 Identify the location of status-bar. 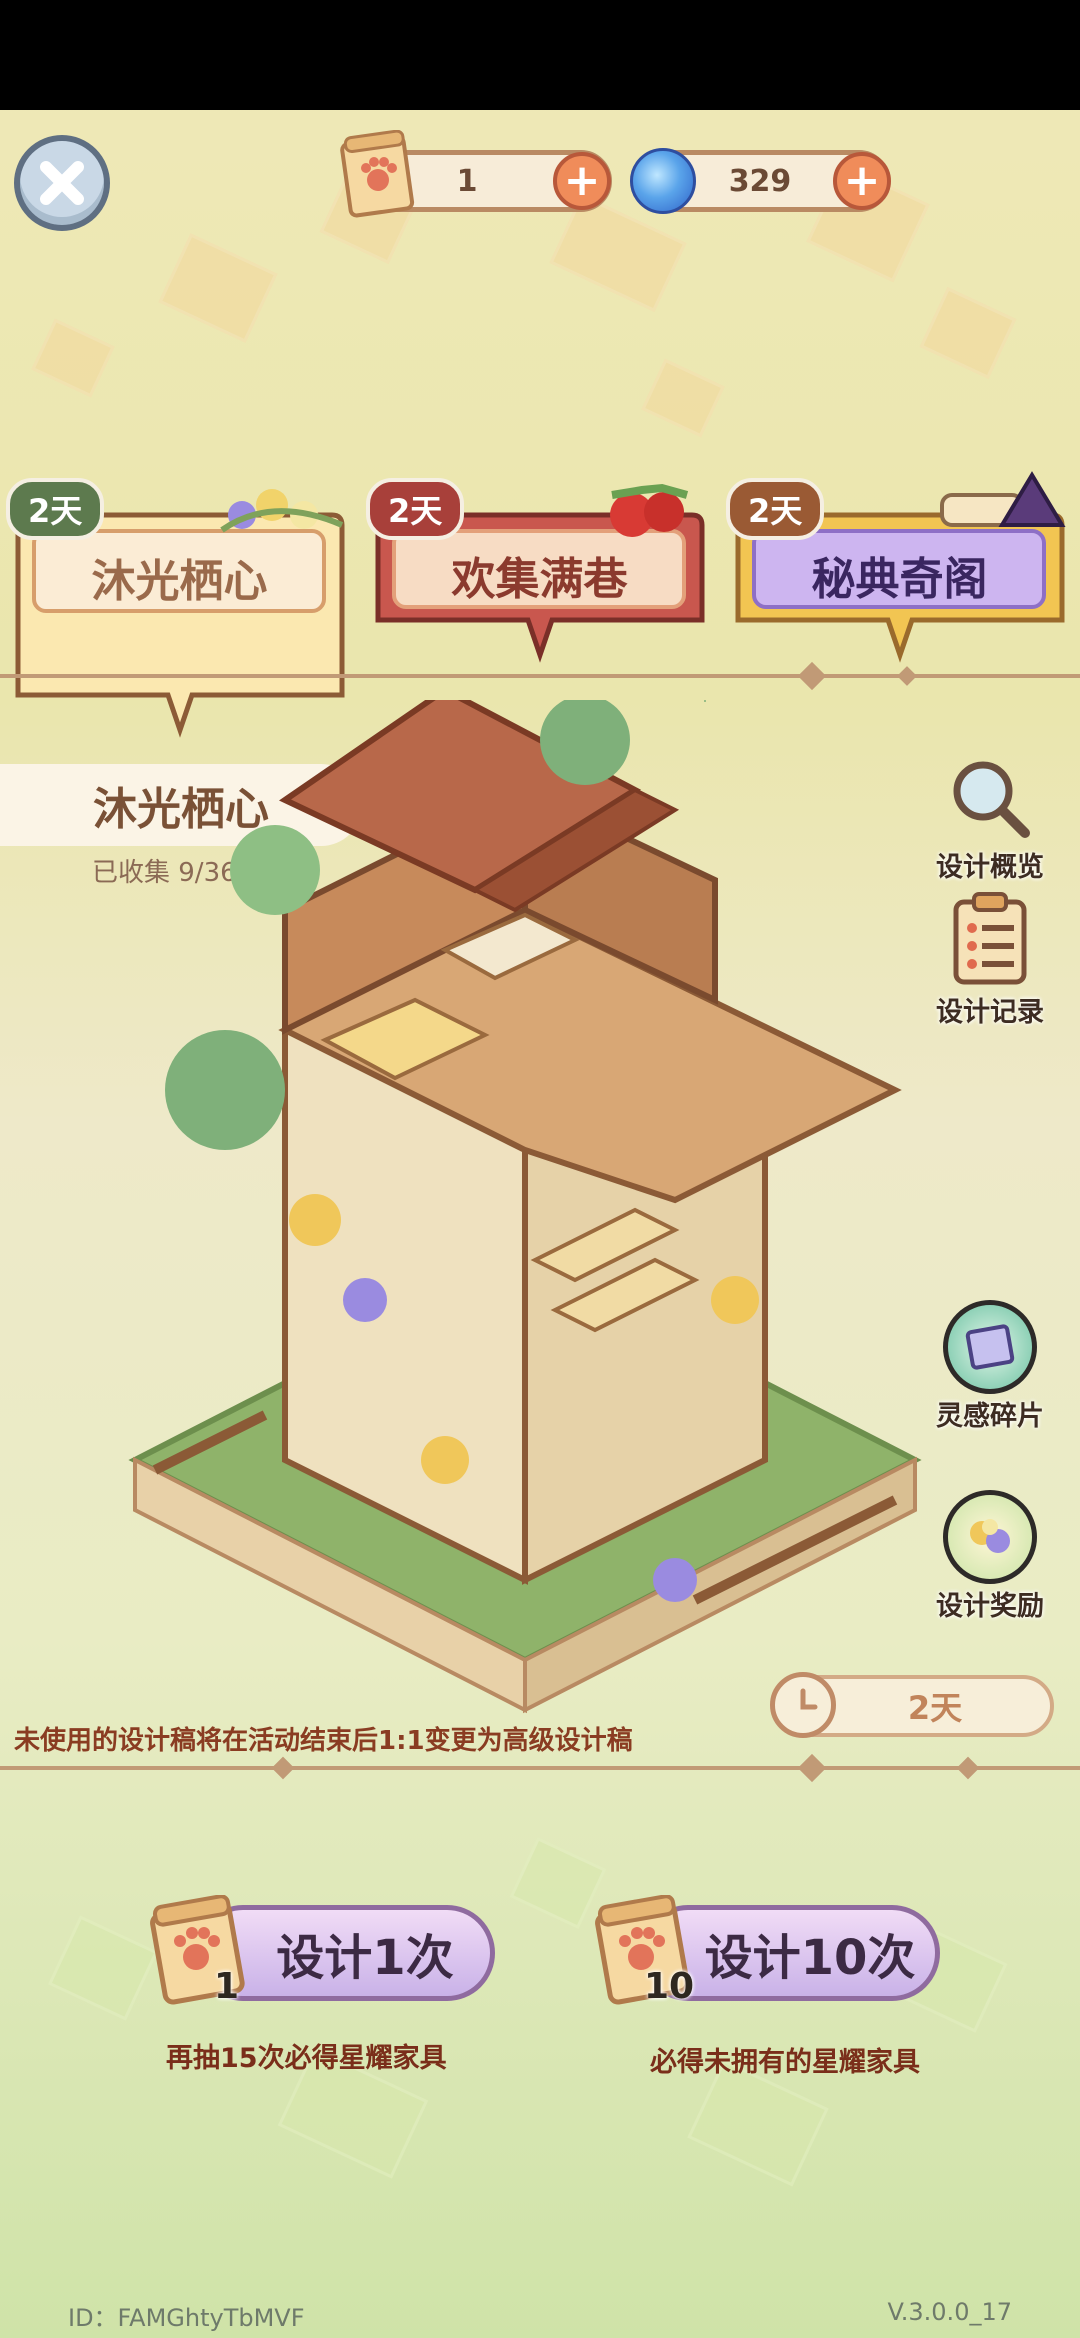
(540, 55).